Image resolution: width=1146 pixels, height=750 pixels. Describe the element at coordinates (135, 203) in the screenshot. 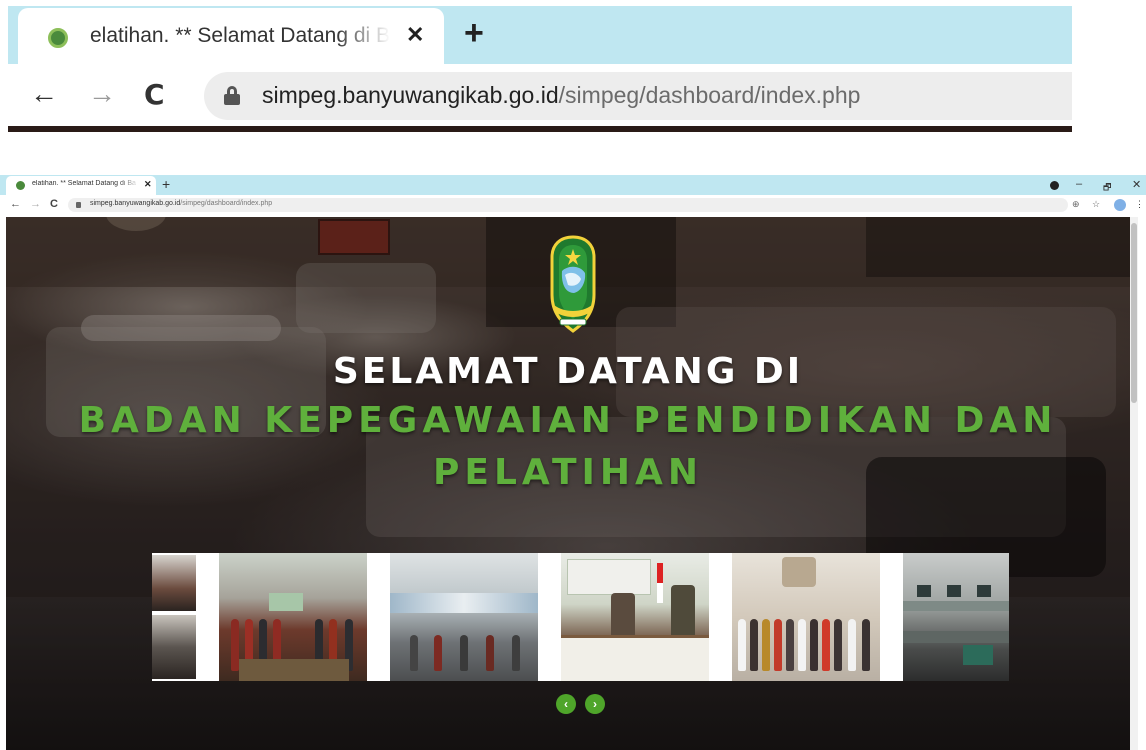

I see `url-host: simpeg.banyuwangikab.go.id` at that location.